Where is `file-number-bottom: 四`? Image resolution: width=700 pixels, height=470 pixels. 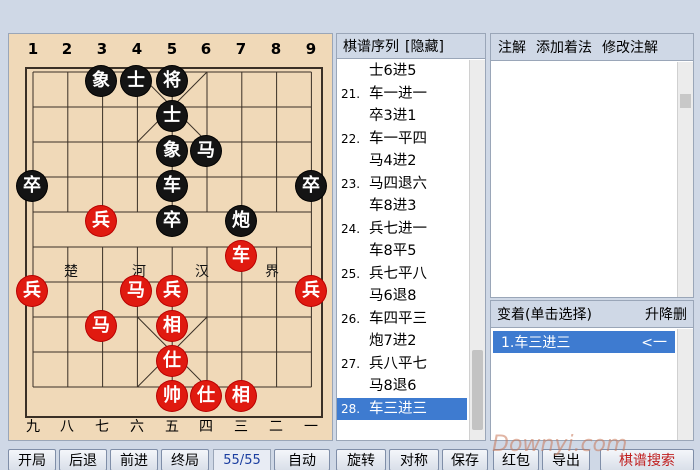 file-number-bottom: 四 is located at coordinates (206, 427).